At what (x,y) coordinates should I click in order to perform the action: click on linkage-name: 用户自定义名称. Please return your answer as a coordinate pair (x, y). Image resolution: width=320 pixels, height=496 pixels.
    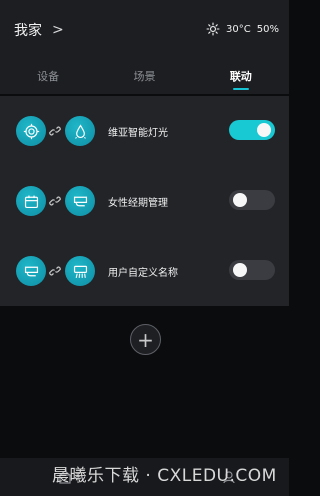
    Looking at the image, I should click on (143, 273).